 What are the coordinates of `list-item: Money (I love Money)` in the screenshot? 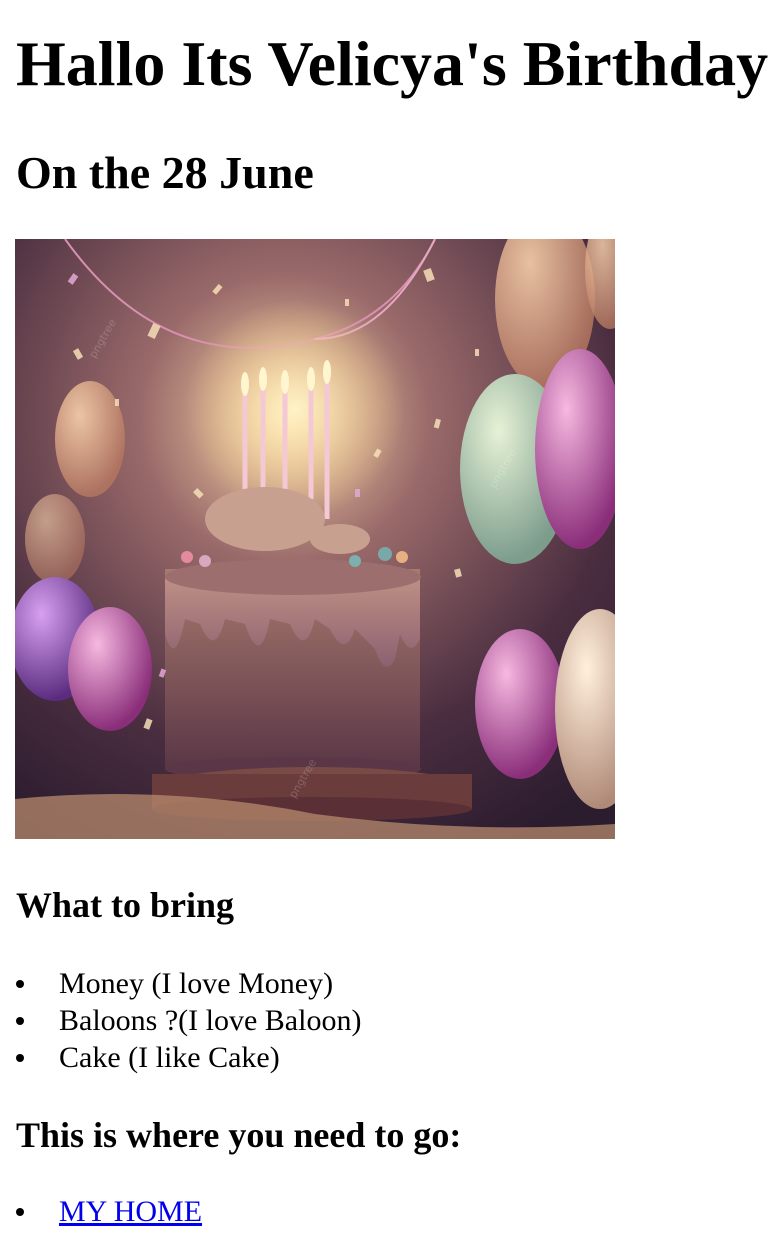 It's located at (188, 983).